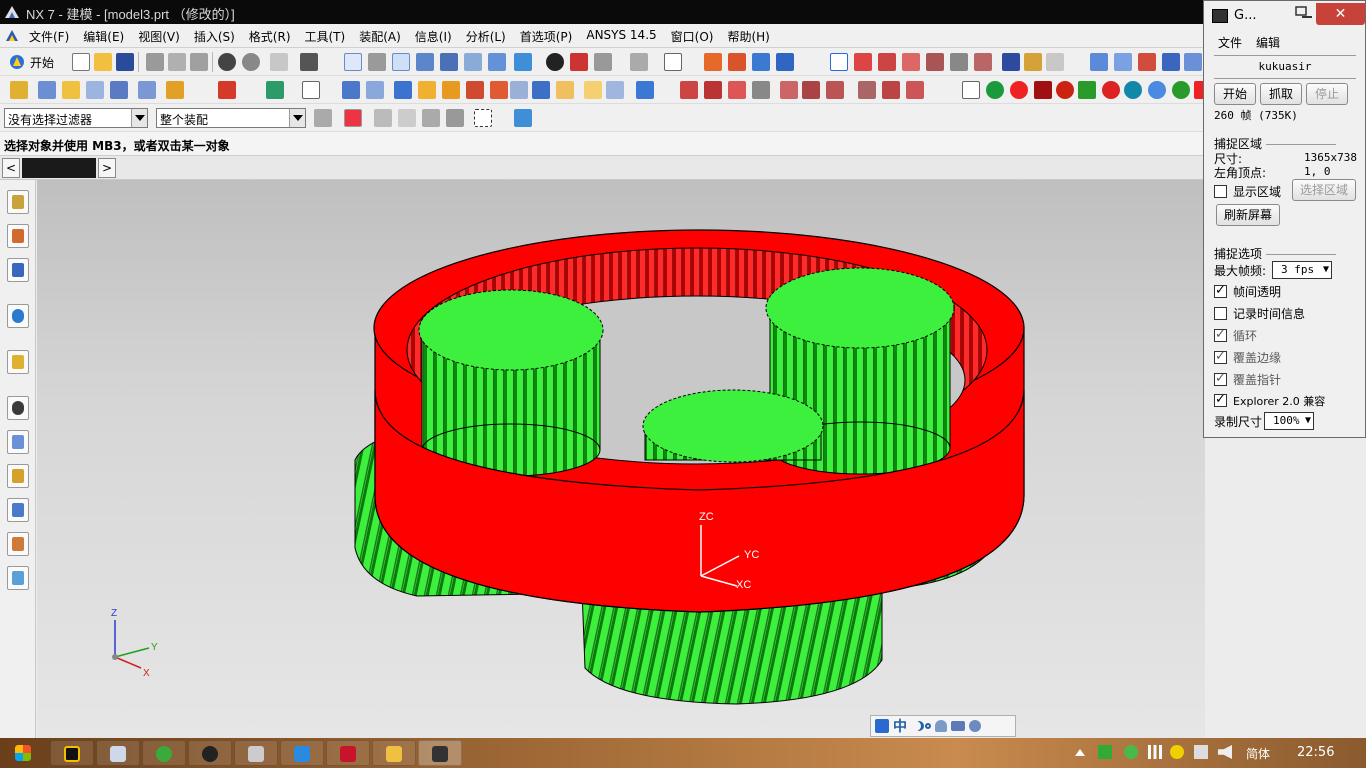 The height and width of the screenshot is (768, 1366). What do you see at coordinates (733, 426) in the screenshot?
I see `sun-gear` at bounding box center [733, 426].